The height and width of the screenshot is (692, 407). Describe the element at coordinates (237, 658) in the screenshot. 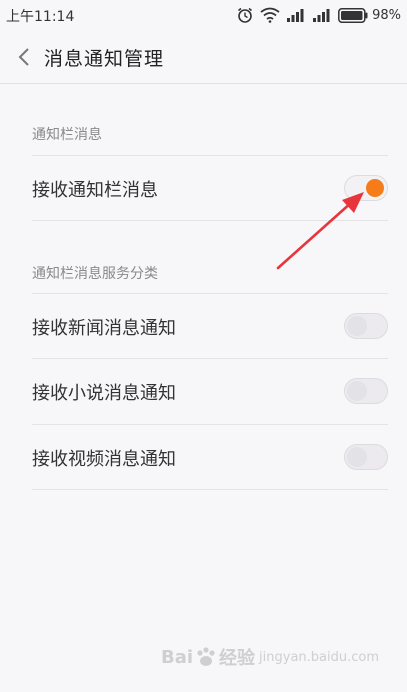

I see `watermark-brand-right: 经验` at that location.